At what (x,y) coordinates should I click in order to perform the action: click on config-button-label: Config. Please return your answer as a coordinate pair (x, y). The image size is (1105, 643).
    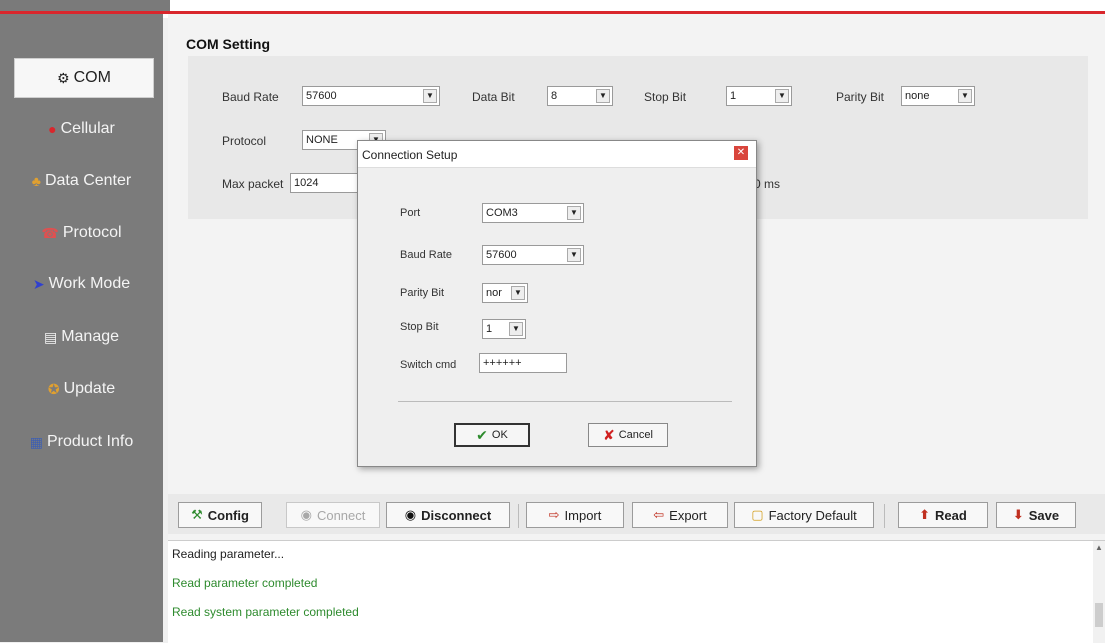
    Looking at the image, I should click on (228, 515).